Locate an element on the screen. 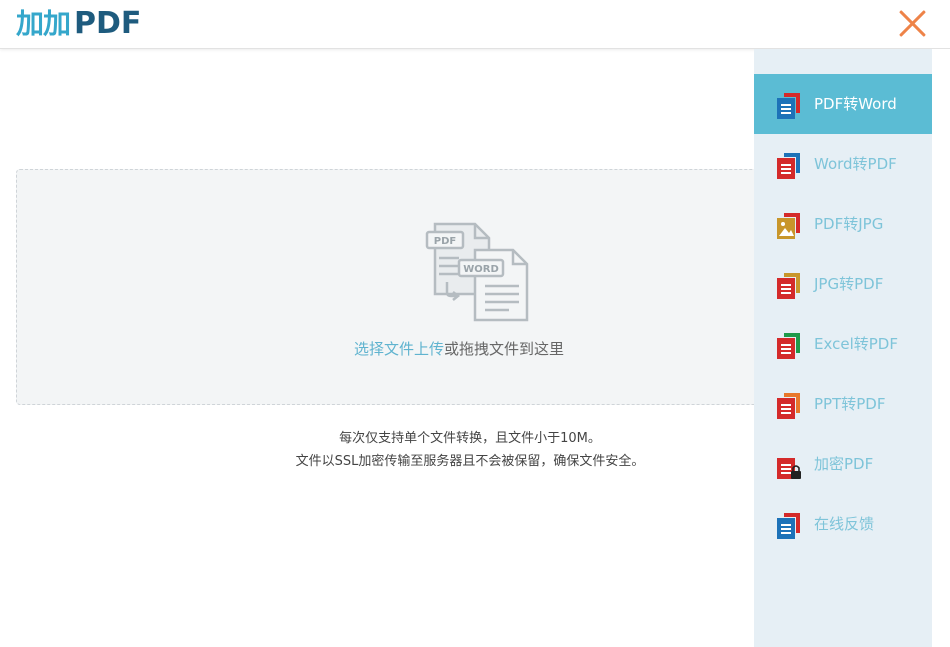 Image resolution: width=950 pixels, height=647 pixels. sidebar-item-label: Word转PDF is located at coordinates (855, 164).